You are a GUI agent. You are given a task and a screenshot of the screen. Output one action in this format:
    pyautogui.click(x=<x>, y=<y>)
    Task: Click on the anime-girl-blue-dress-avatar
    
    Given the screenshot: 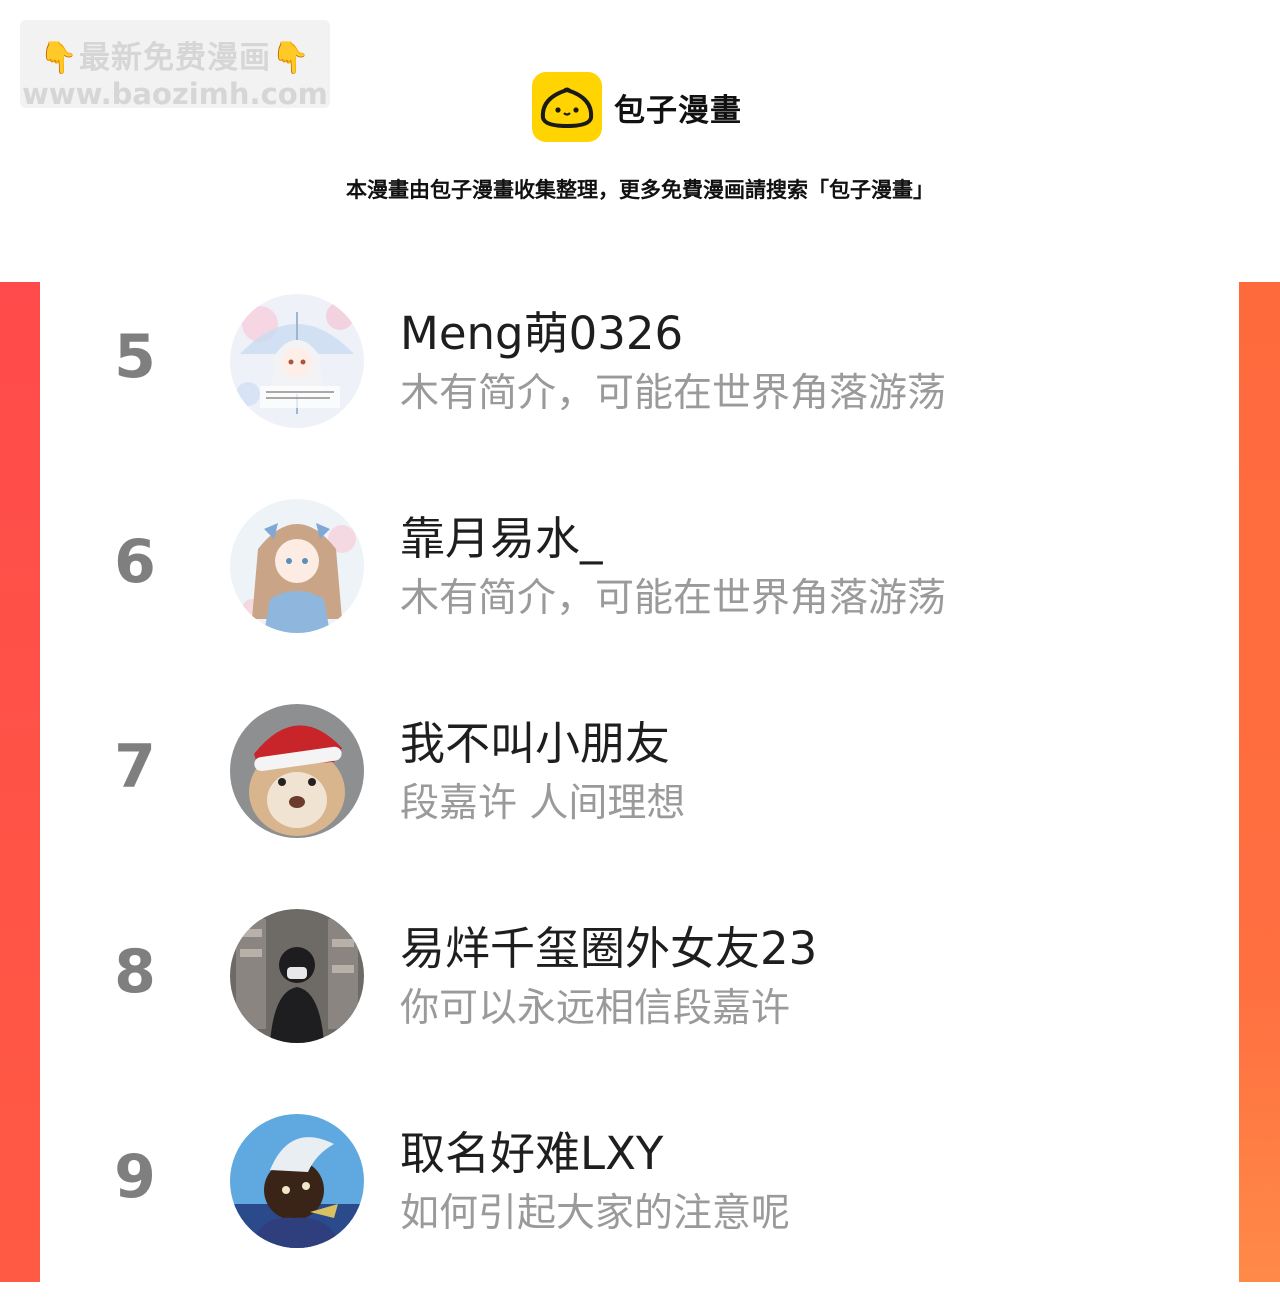 What is the action you would take?
    pyautogui.click(x=297, y=566)
    